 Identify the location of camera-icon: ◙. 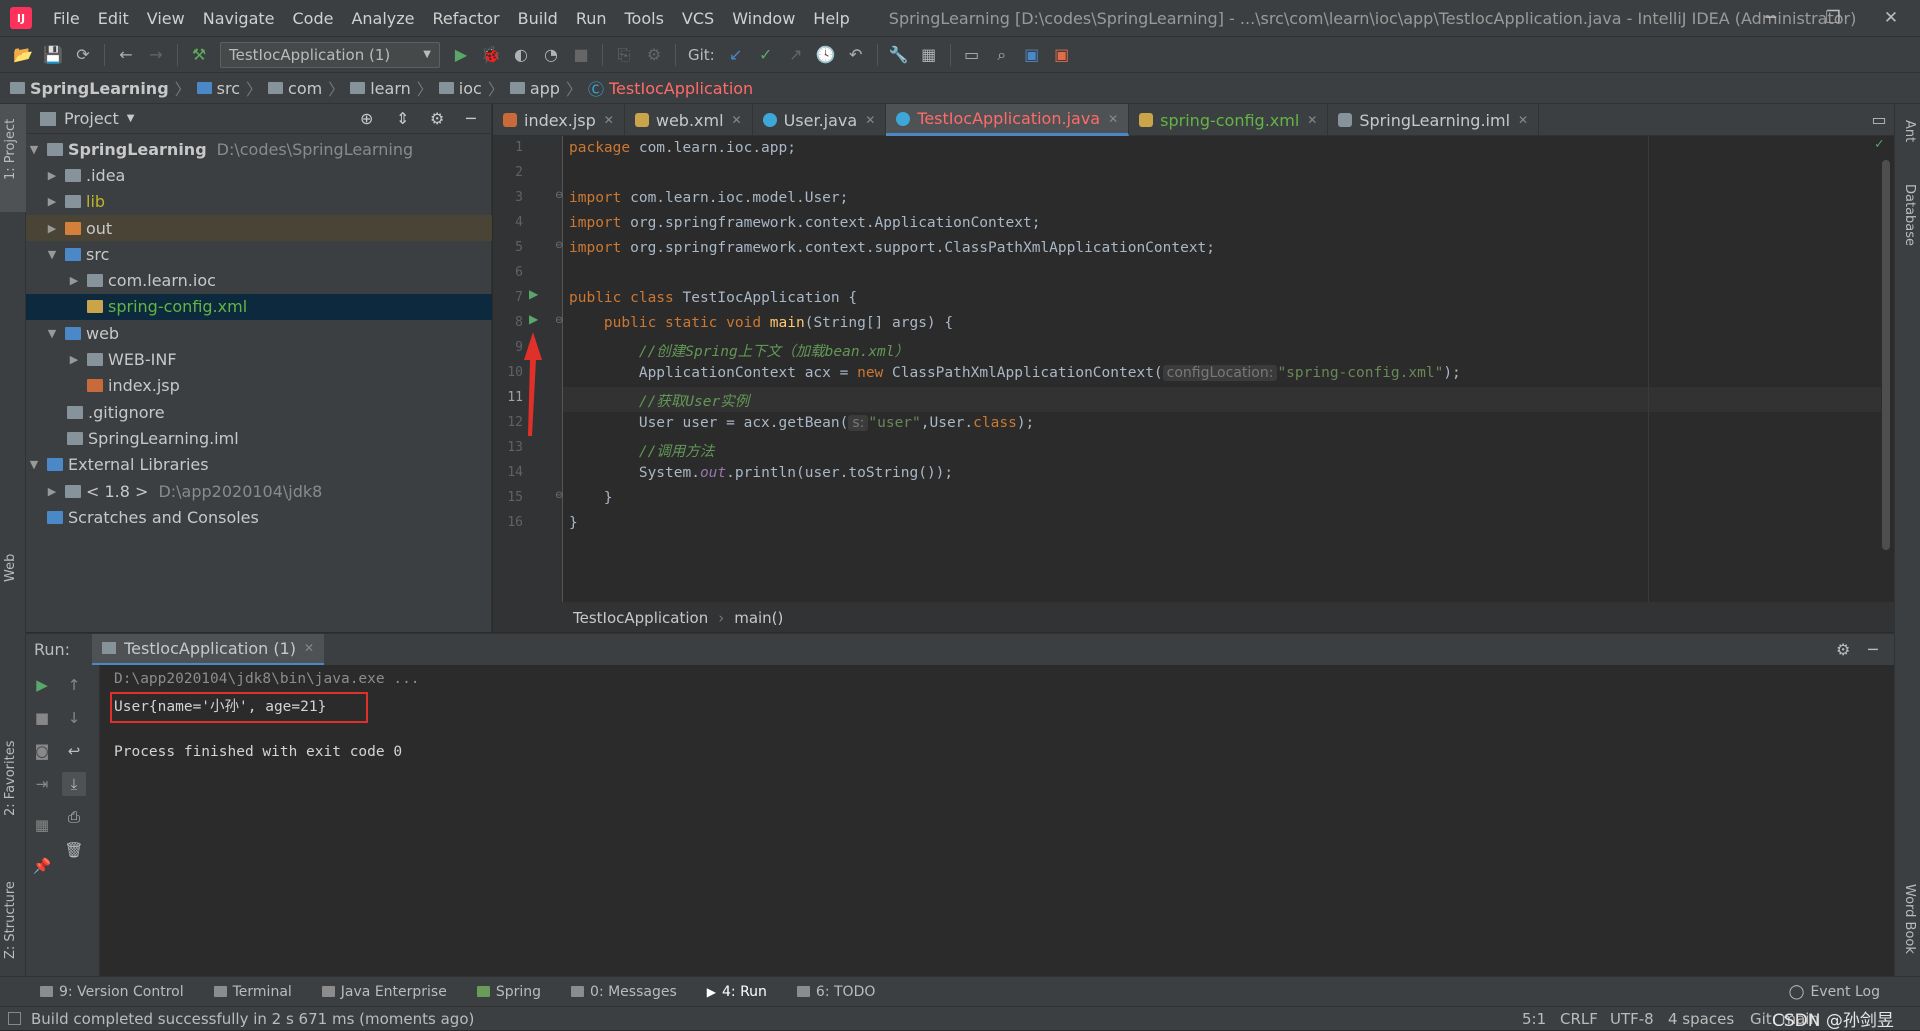
(42, 751).